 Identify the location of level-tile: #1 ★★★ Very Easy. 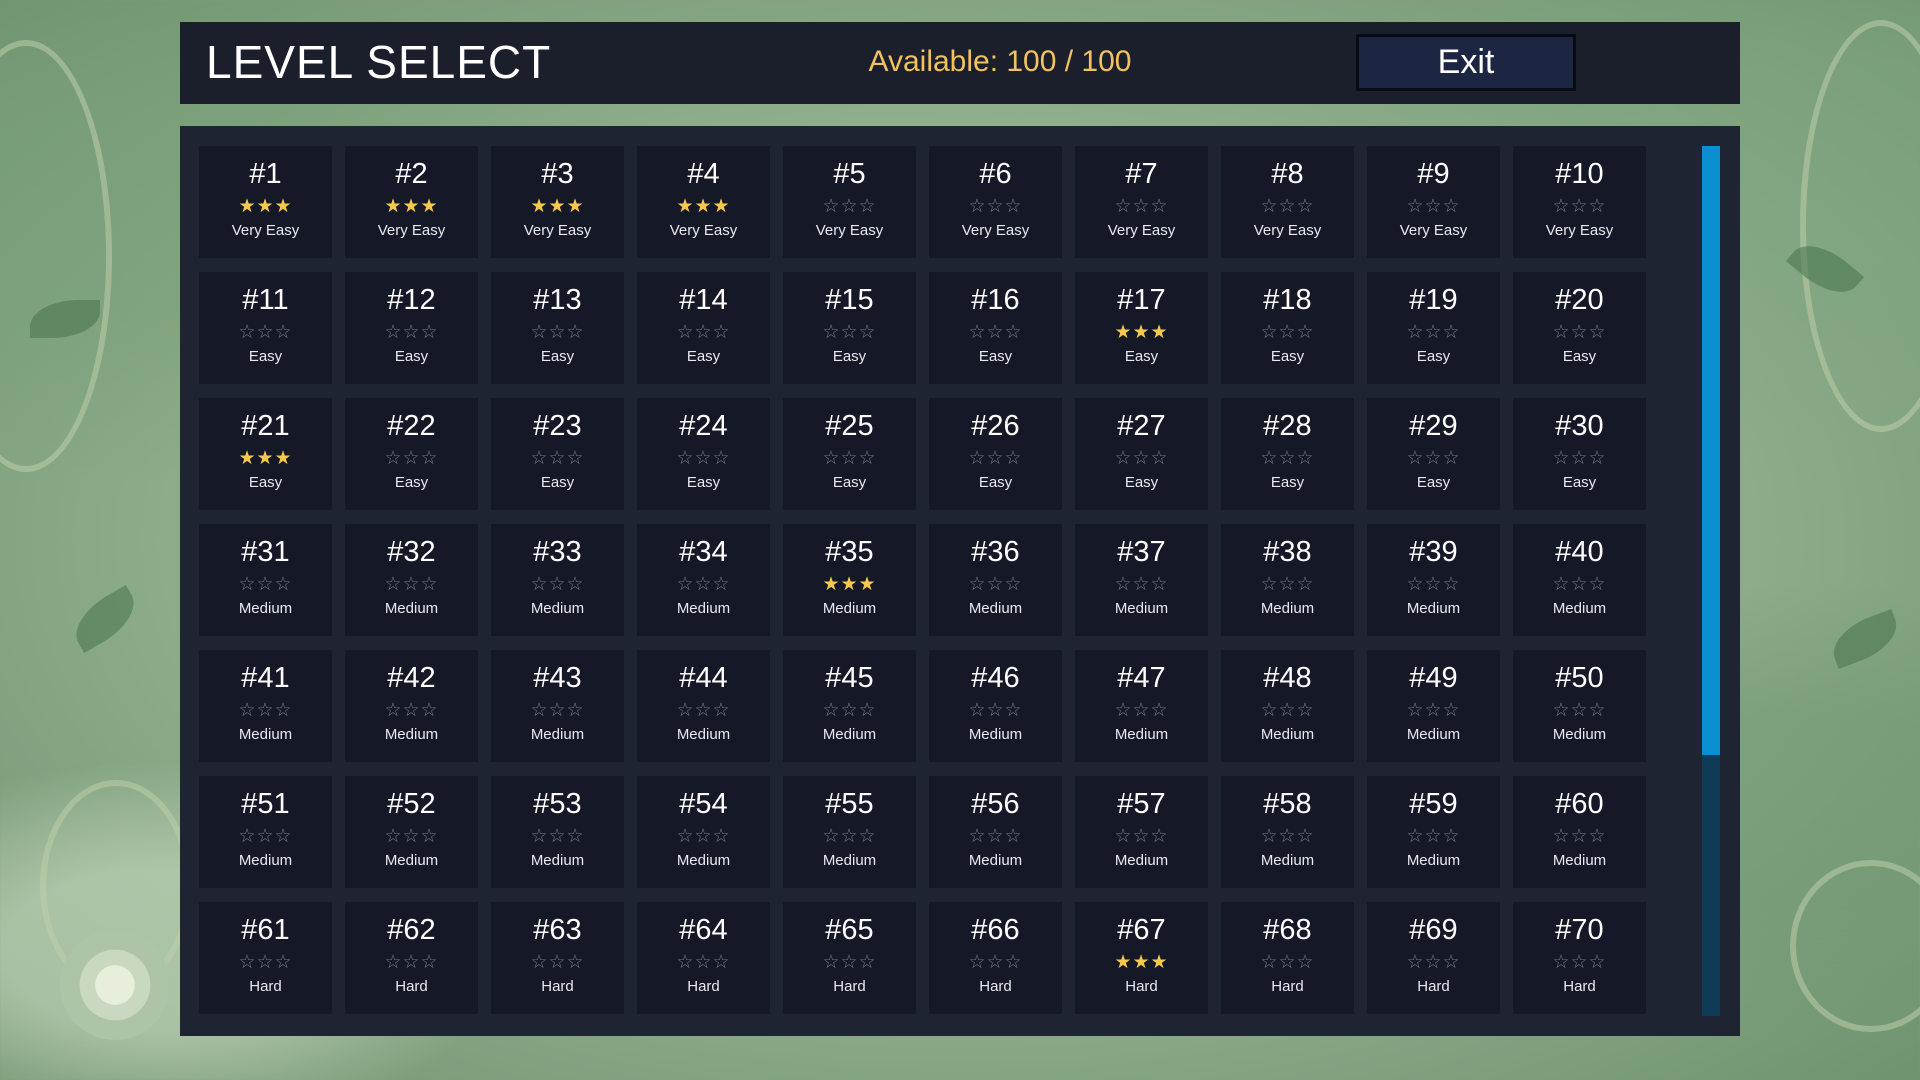
(265, 202).